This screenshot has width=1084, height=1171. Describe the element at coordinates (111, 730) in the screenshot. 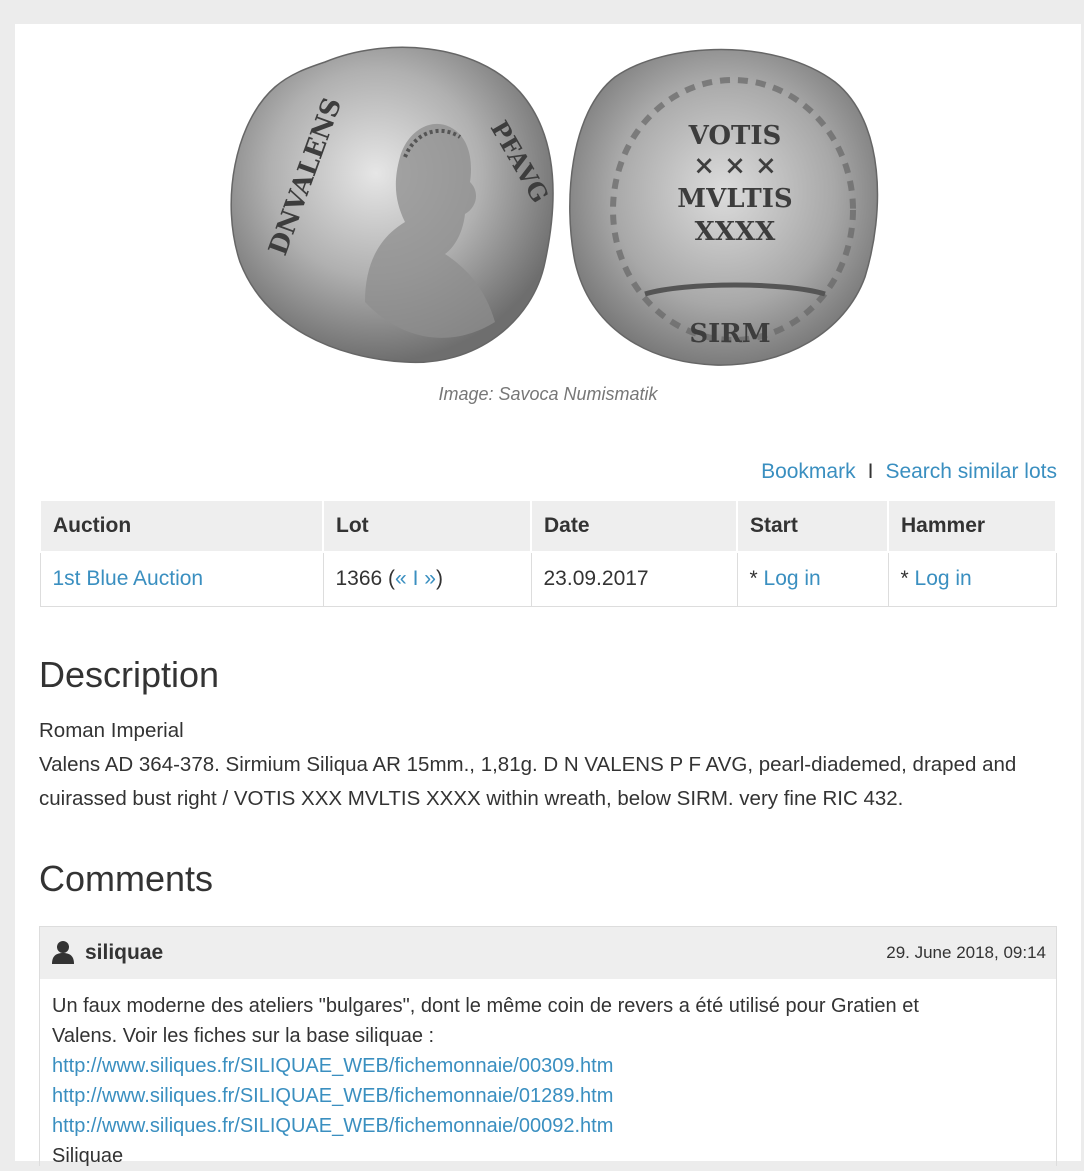

I see `description-category: Roman Imperial` at that location.